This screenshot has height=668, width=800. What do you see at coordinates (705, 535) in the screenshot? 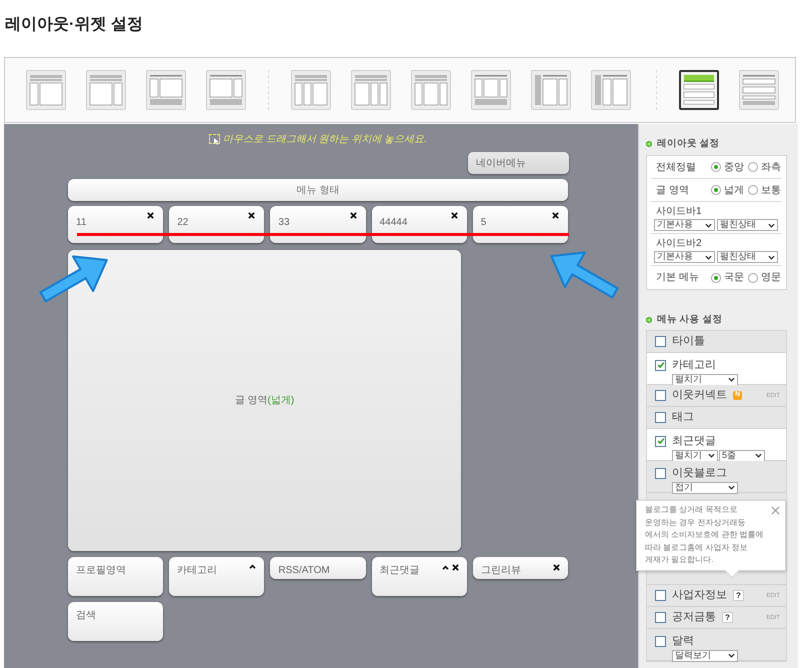
I see `tooltip-text: 블로그를 상거래 목적으로 운영하는 경우 전자상거래등 에서의 소비자보호에 관한 법률에 따라 블로그홈에 사업자 정보 게재가 필요합니다.` at bounding box center [705, 535].